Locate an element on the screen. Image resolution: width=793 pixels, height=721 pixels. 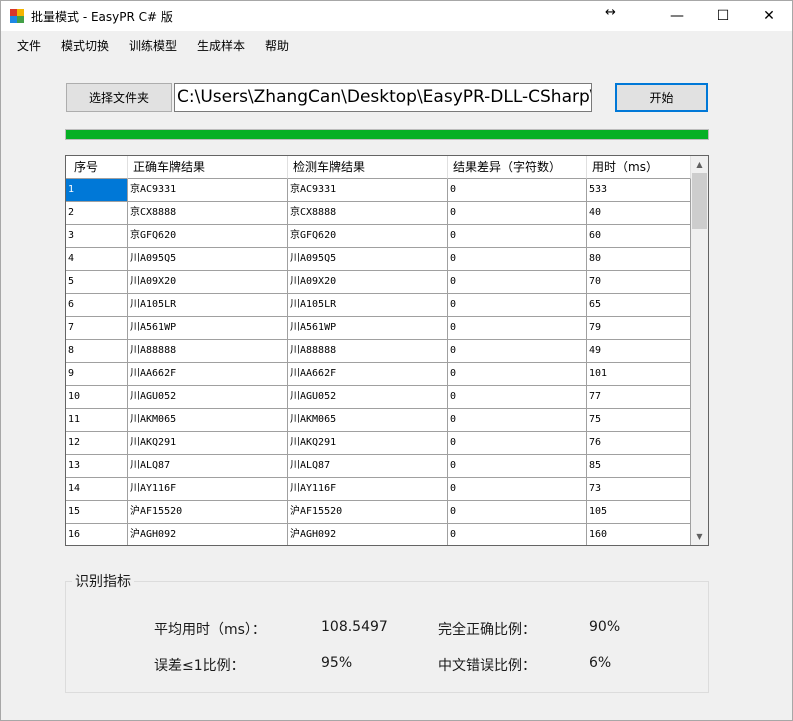
cell-expected-plate: 川AKQ291 is located at coordinates (208, 443).